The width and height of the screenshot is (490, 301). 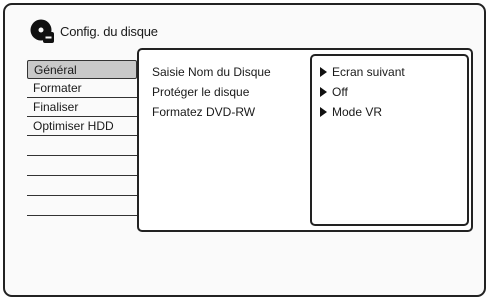 What do you see at coordinates (82, 126) in the screenshot?
I see `menu-item-optimize-hdd: Optimiser HDD` at bounding box center [82, 126].